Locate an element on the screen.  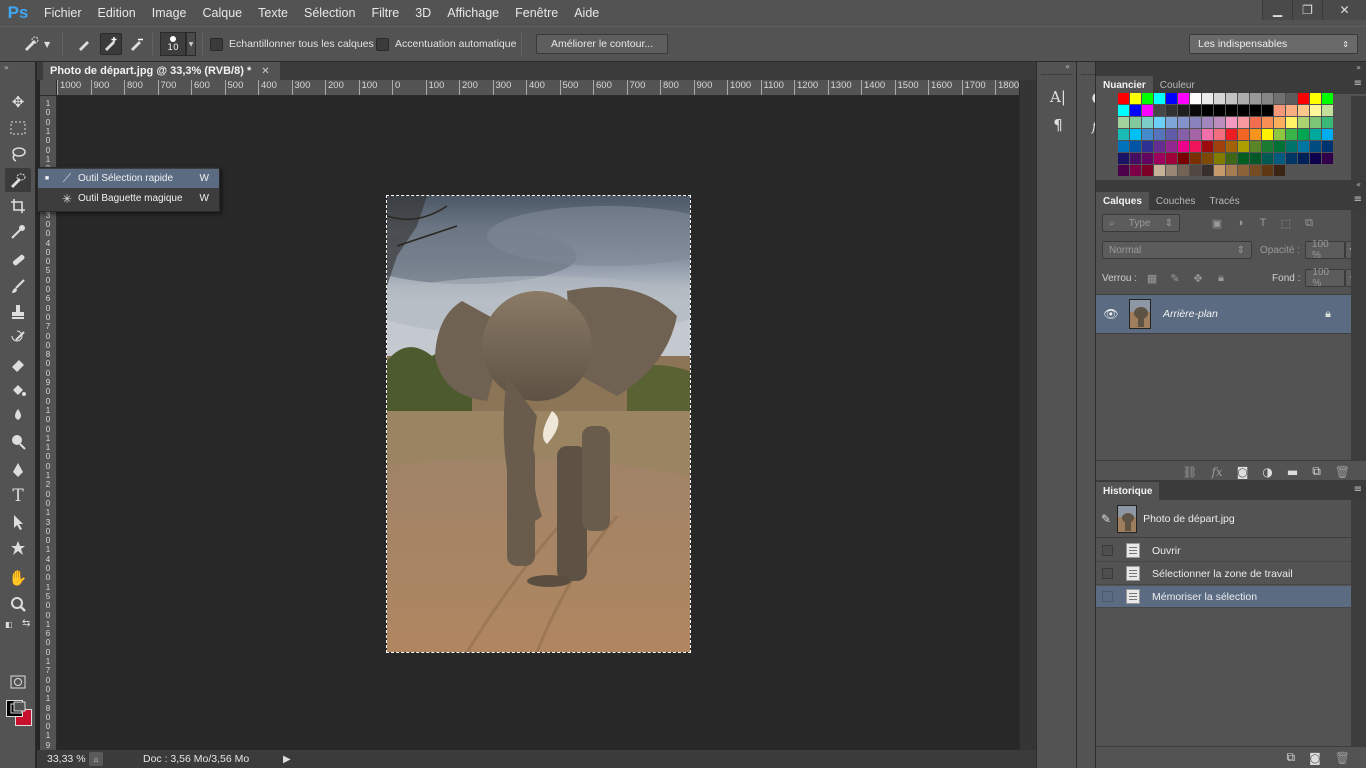
link-layers-icon: ⛓ is located at coordinates (1189, 472).